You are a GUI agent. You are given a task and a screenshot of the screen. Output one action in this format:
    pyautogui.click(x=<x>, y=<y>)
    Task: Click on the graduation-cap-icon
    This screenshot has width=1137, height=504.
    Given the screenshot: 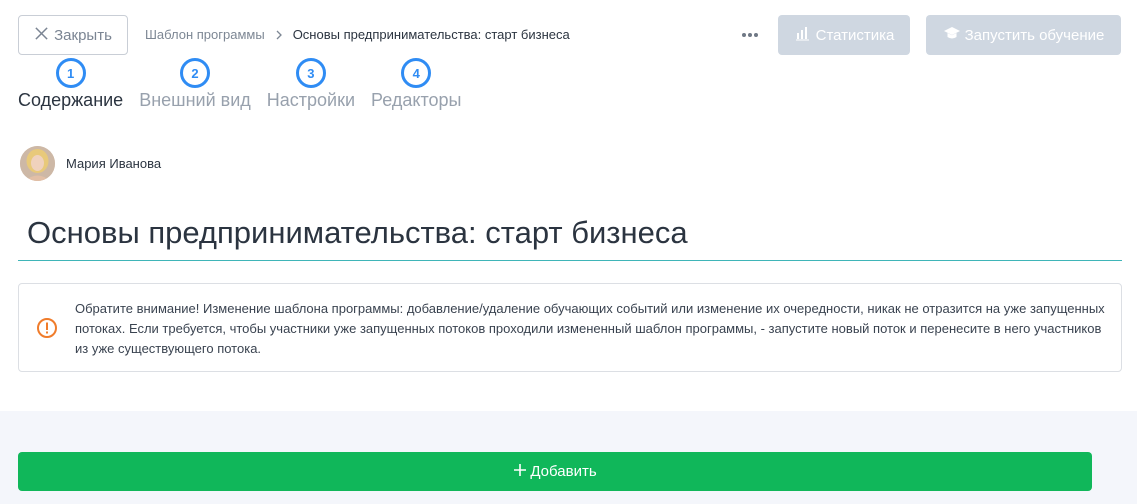 What is the action you would take?
    pyautogui.click(x=952, y=35)
    